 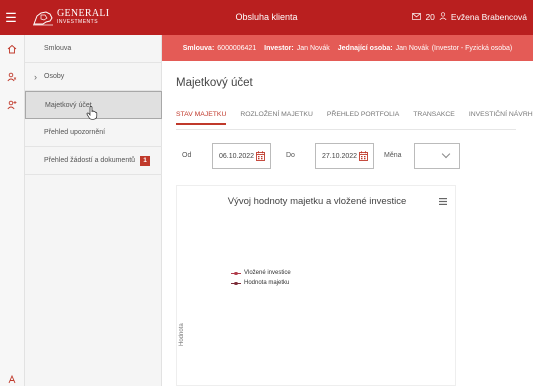 I want to click on user-icon, so click(x=443, y=17).